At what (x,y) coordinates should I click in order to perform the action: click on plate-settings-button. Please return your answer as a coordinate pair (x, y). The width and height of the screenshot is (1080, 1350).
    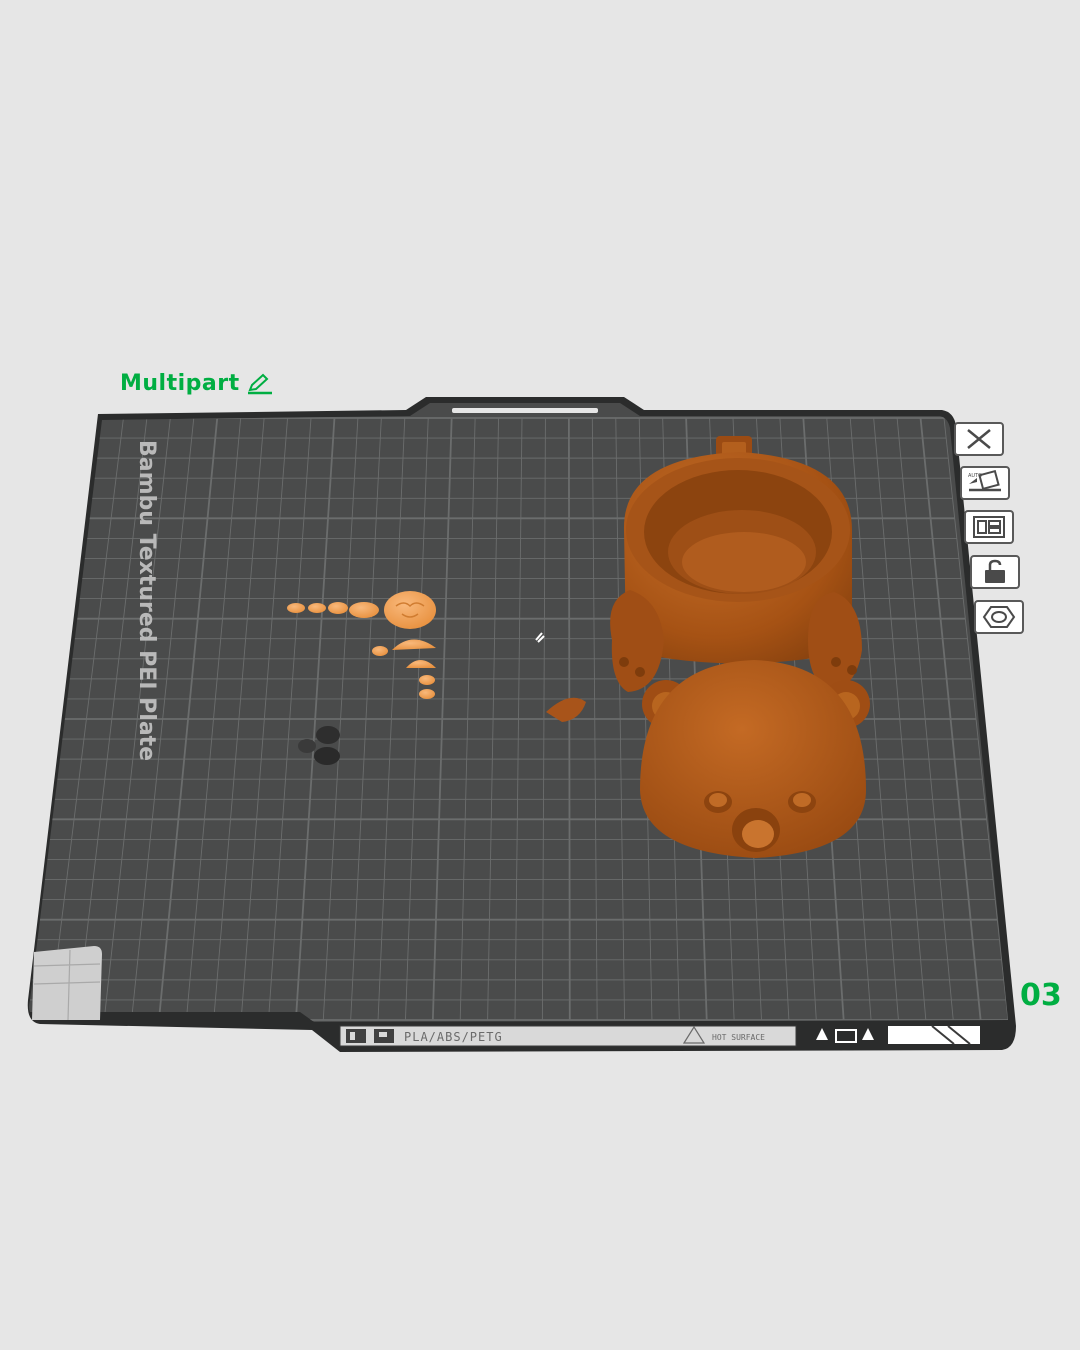
    Looking at the image, I should click on (999, 617).